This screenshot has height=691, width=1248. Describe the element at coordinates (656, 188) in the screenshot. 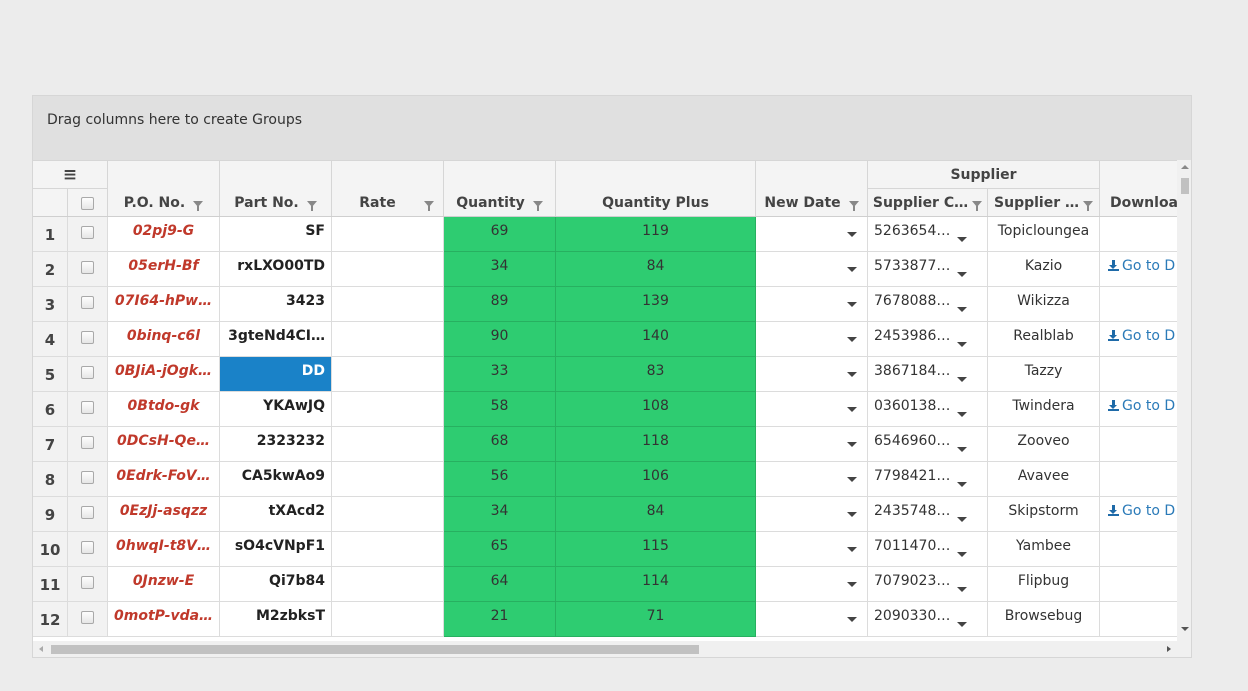

I see `column-header-quantity-plus: Quantity Plus` at that location.